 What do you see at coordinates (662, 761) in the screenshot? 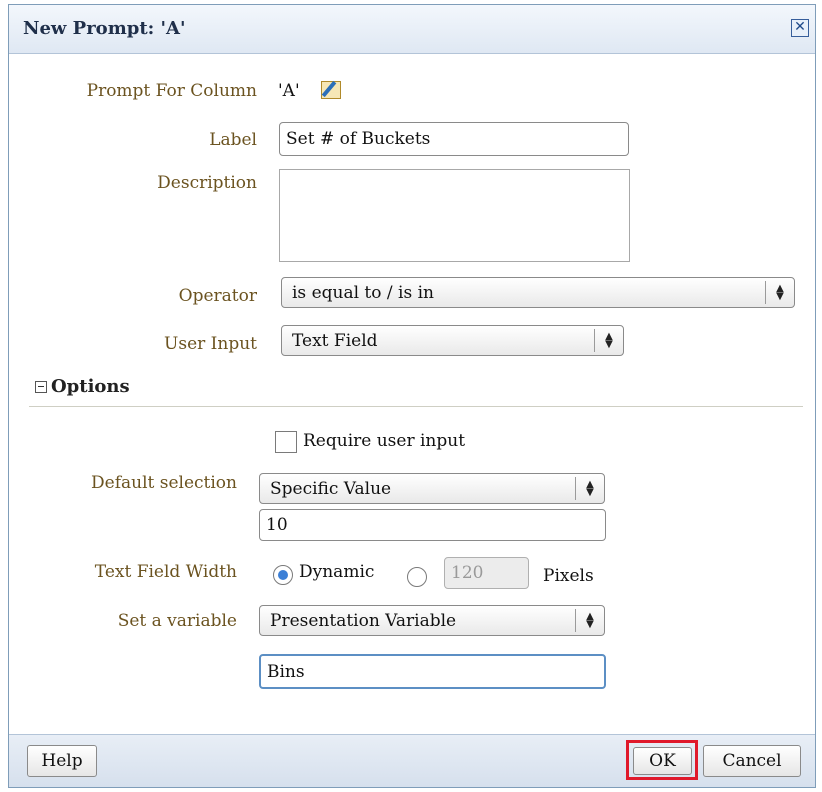
I see `ok-button: OK` at bounding box center [662, 761].